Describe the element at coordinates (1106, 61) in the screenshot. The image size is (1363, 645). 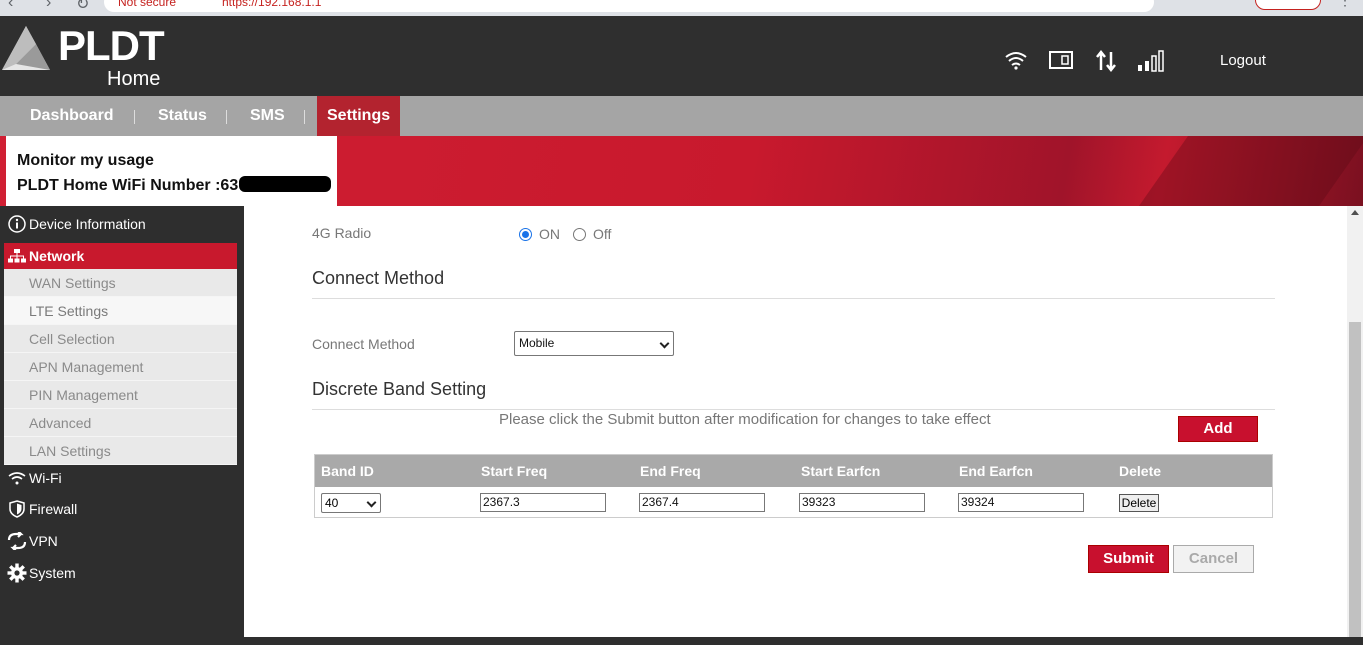
I see `data-transfer-icon` at that location.